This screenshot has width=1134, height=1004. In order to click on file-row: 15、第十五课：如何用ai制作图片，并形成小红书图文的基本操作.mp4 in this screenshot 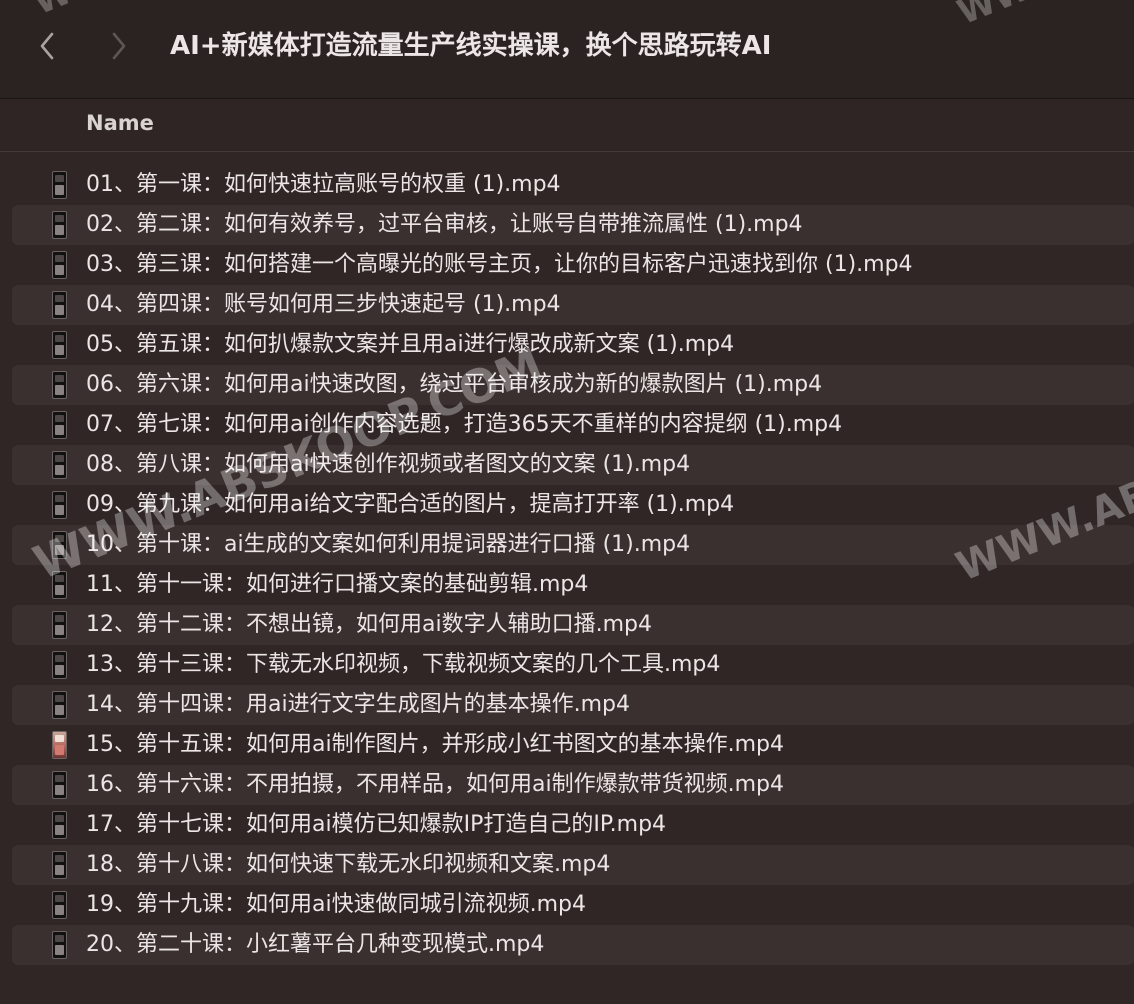, I will do `click(573, 745)`.